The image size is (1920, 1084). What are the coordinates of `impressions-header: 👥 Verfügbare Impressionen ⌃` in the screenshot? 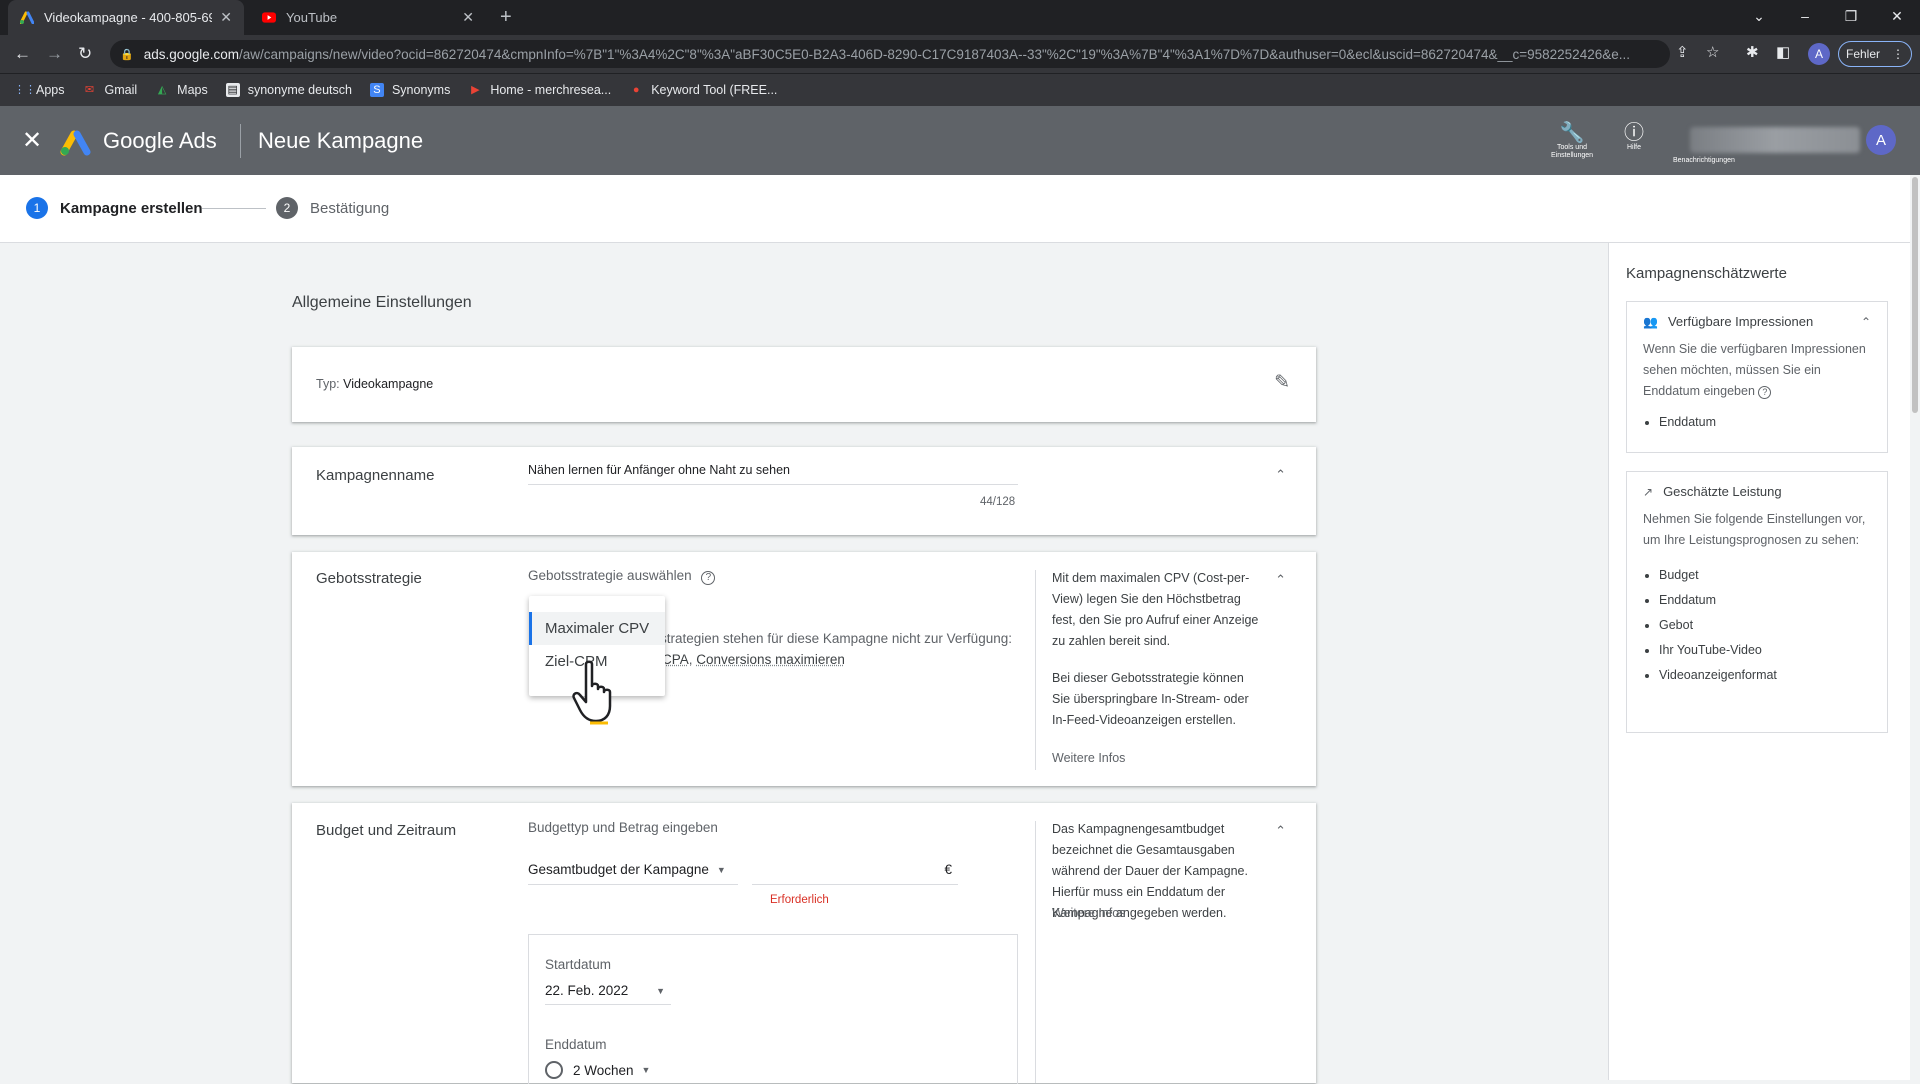 It's located at (1757, 315).